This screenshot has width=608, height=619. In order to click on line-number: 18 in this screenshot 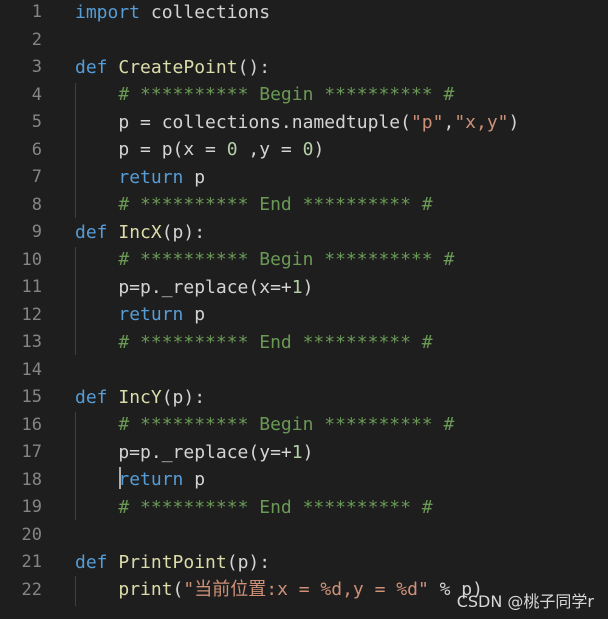, I will do `click(31, 479)`.